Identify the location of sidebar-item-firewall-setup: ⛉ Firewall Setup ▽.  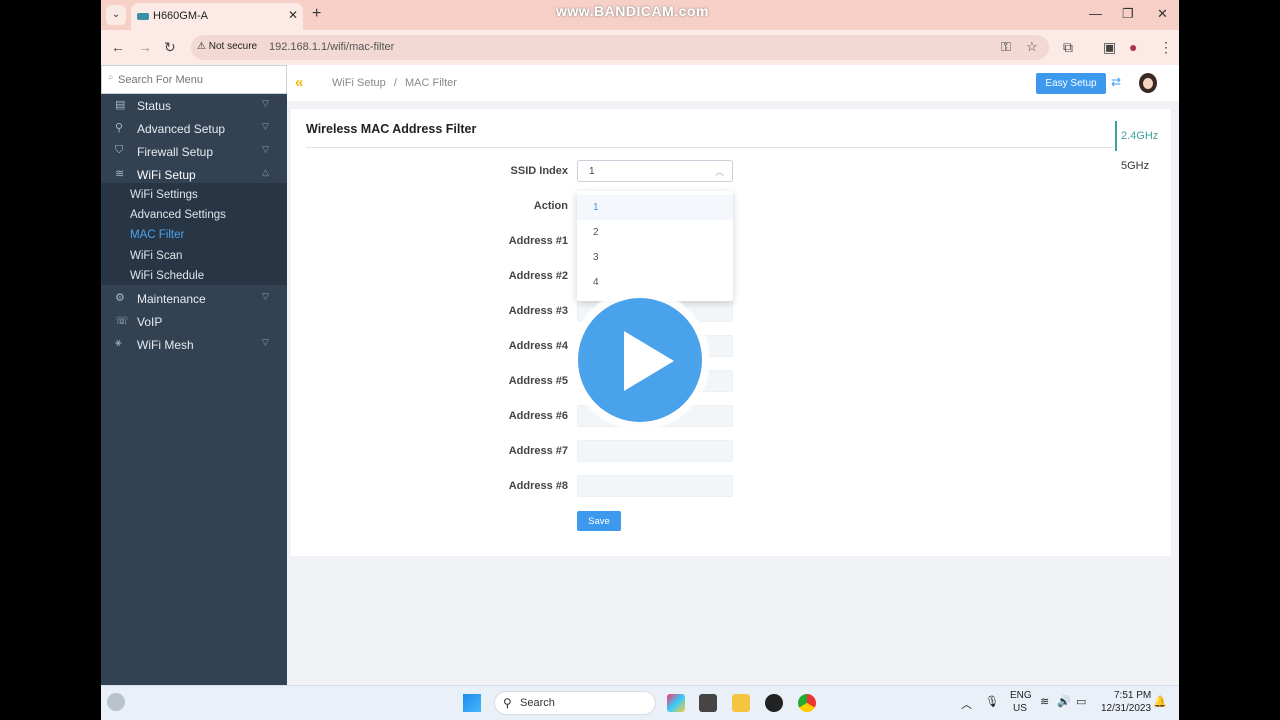
(194, 151).